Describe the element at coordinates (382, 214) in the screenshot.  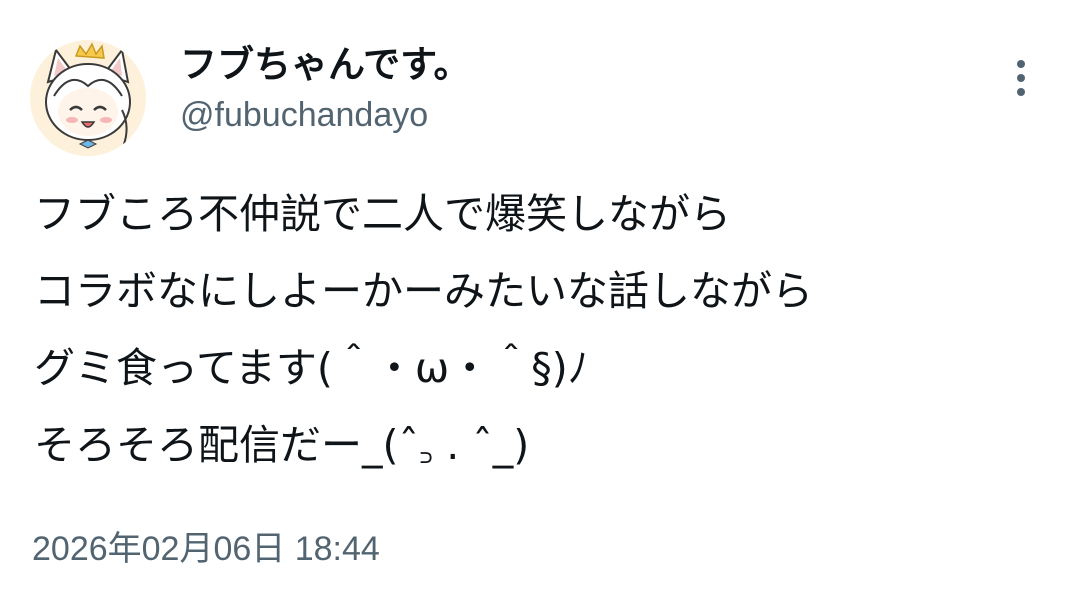
I see `tweet-text-line: フブころ不仲説で二人で爆笑しながら` at that location.